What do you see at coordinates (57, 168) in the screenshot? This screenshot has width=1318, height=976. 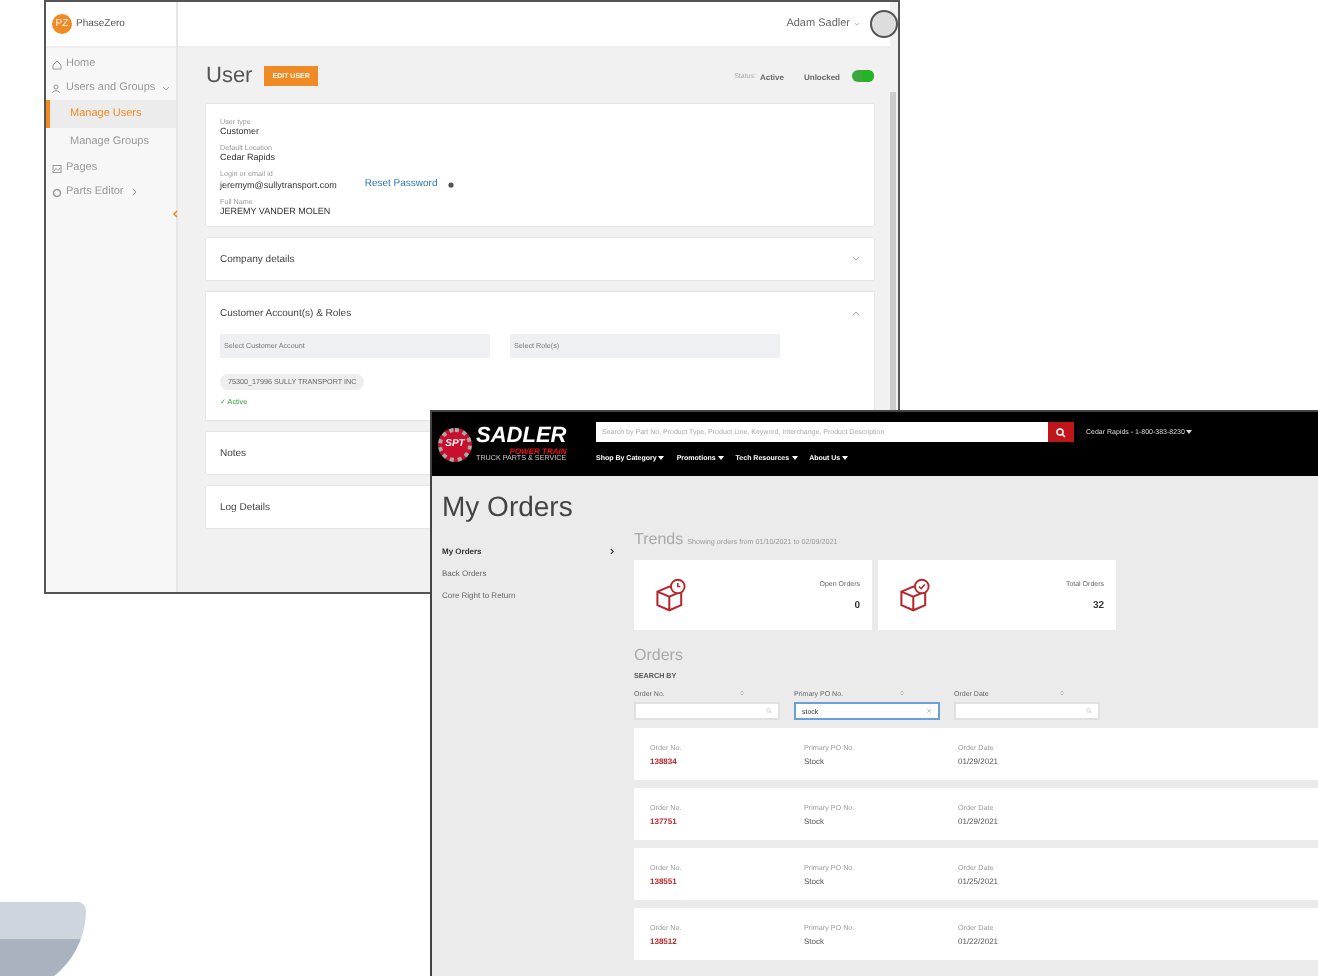 I see `image-icon` at bounding box center [57, 168].